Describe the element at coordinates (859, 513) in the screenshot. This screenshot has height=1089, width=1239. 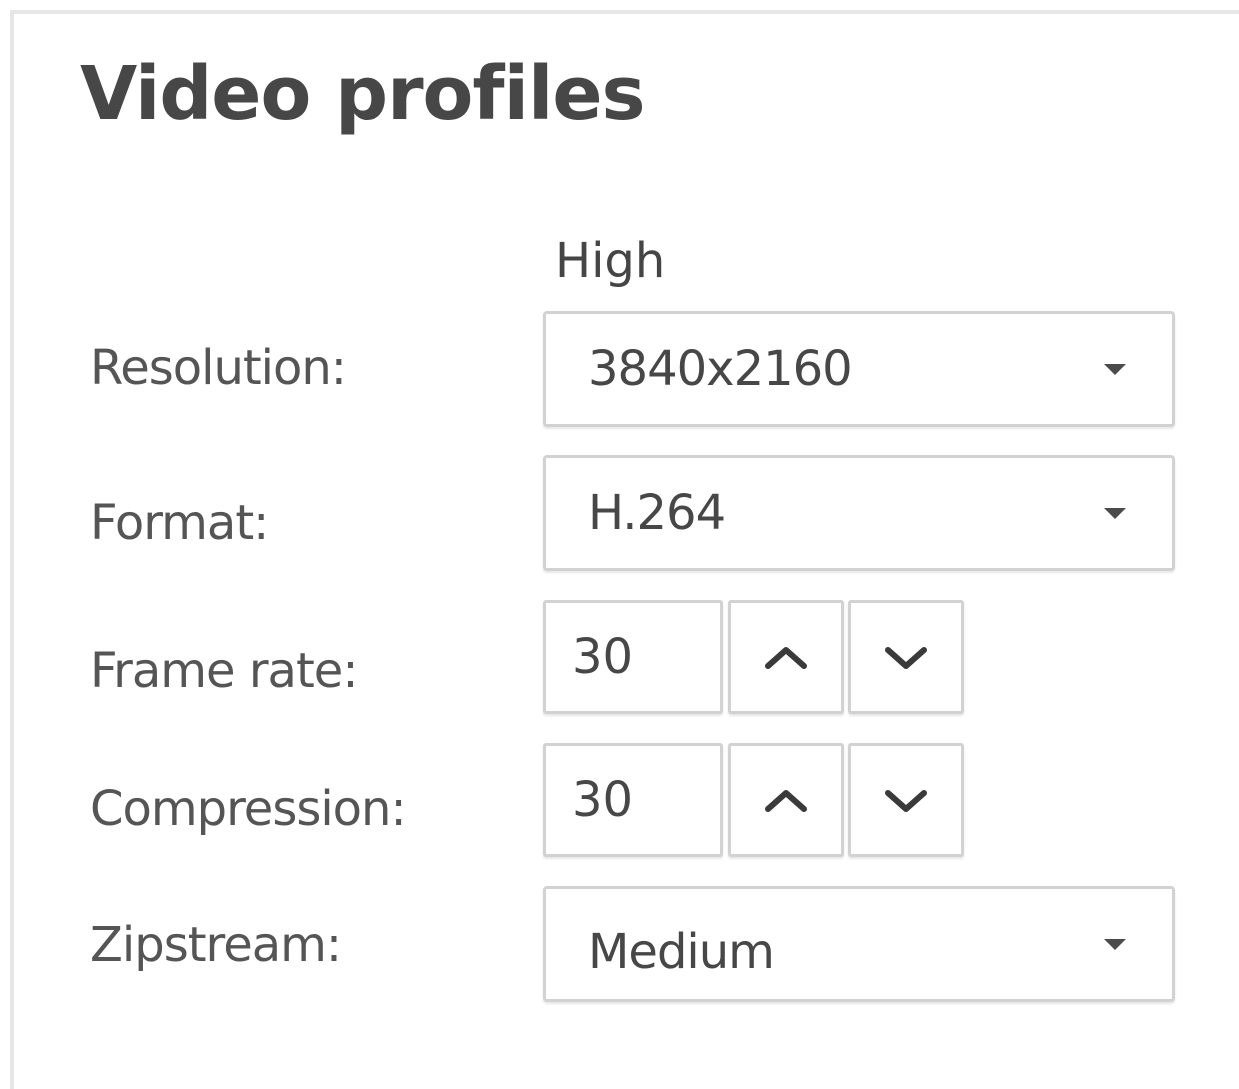
I see `format-select: H.264` at that location.